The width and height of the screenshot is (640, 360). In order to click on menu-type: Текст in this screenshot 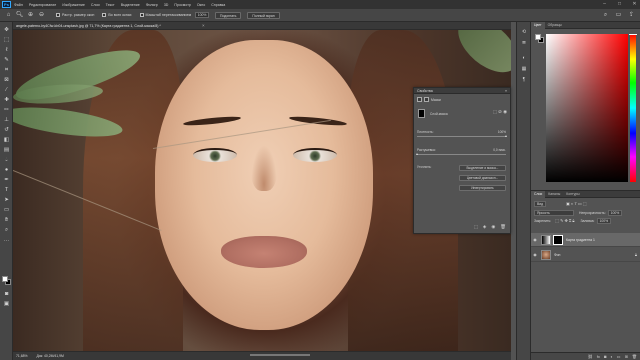, I will do `click(110, 5)`.